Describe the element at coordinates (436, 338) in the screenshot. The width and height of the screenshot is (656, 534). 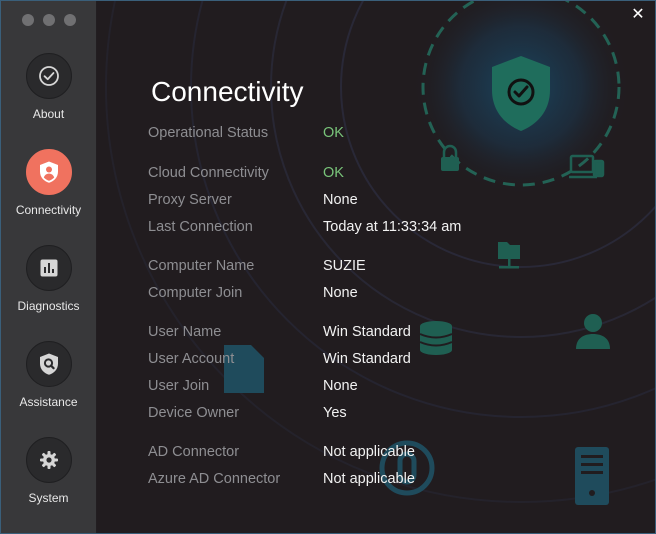
I see `database-icon` at that location.